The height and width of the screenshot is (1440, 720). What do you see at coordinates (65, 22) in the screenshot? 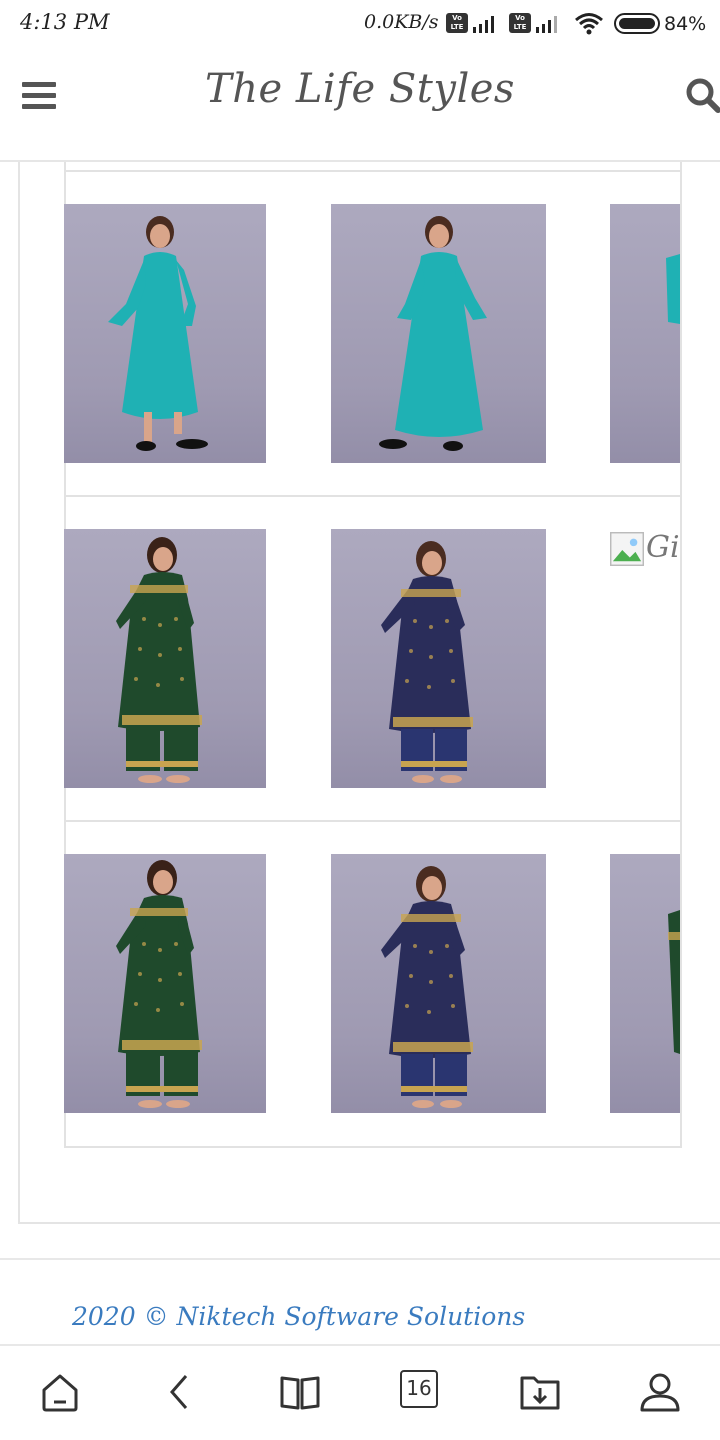
I see `status-time: 4:13 PM` at bounding box center [65, 22].